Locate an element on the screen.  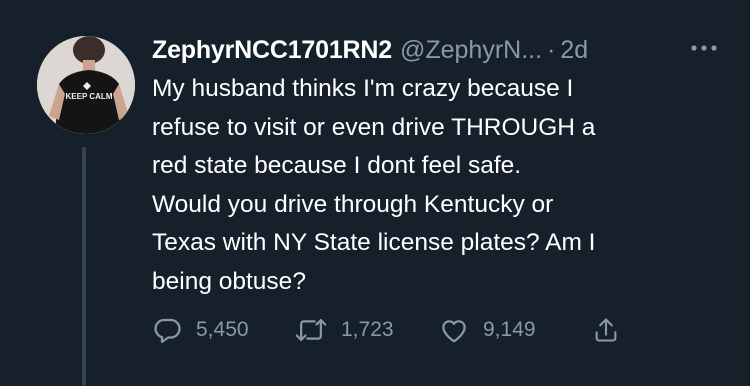
reply-icon is located at coordinates (167, 330).